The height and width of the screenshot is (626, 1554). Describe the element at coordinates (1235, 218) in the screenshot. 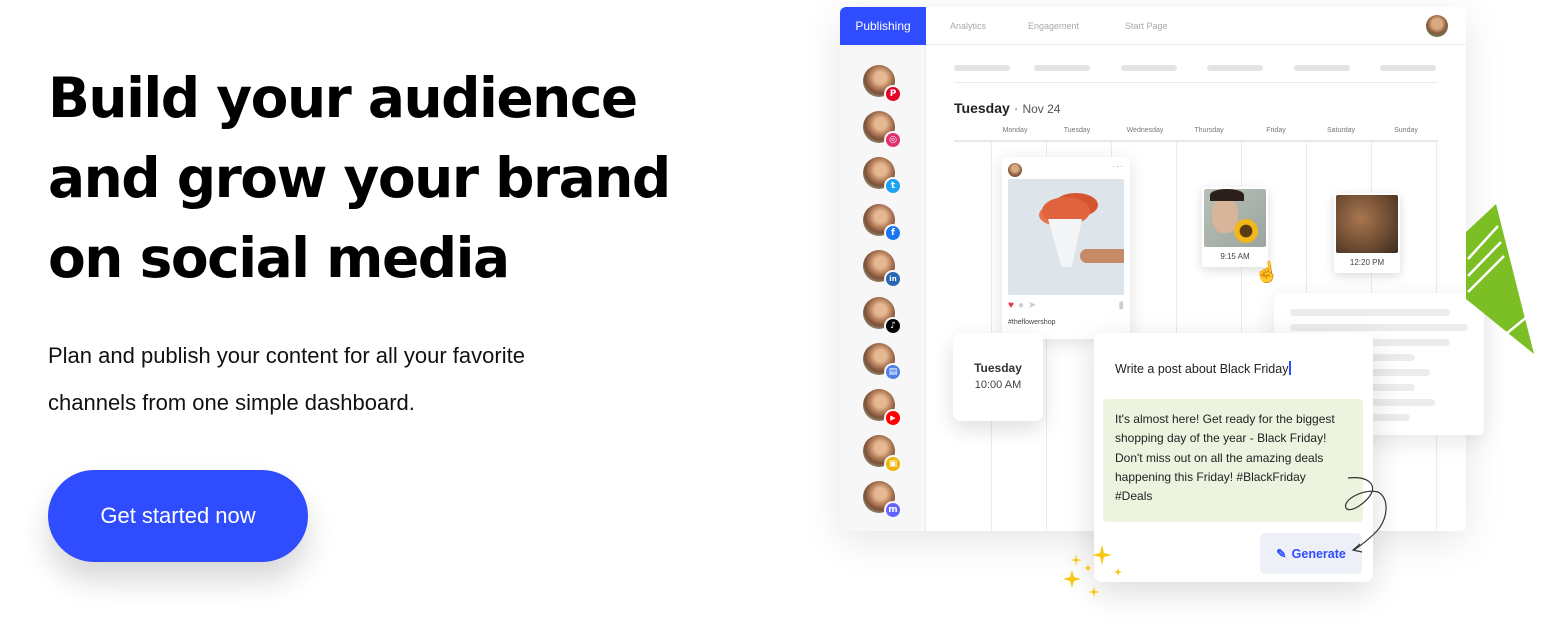

I see `scheduled-image-sunflower` at that location.